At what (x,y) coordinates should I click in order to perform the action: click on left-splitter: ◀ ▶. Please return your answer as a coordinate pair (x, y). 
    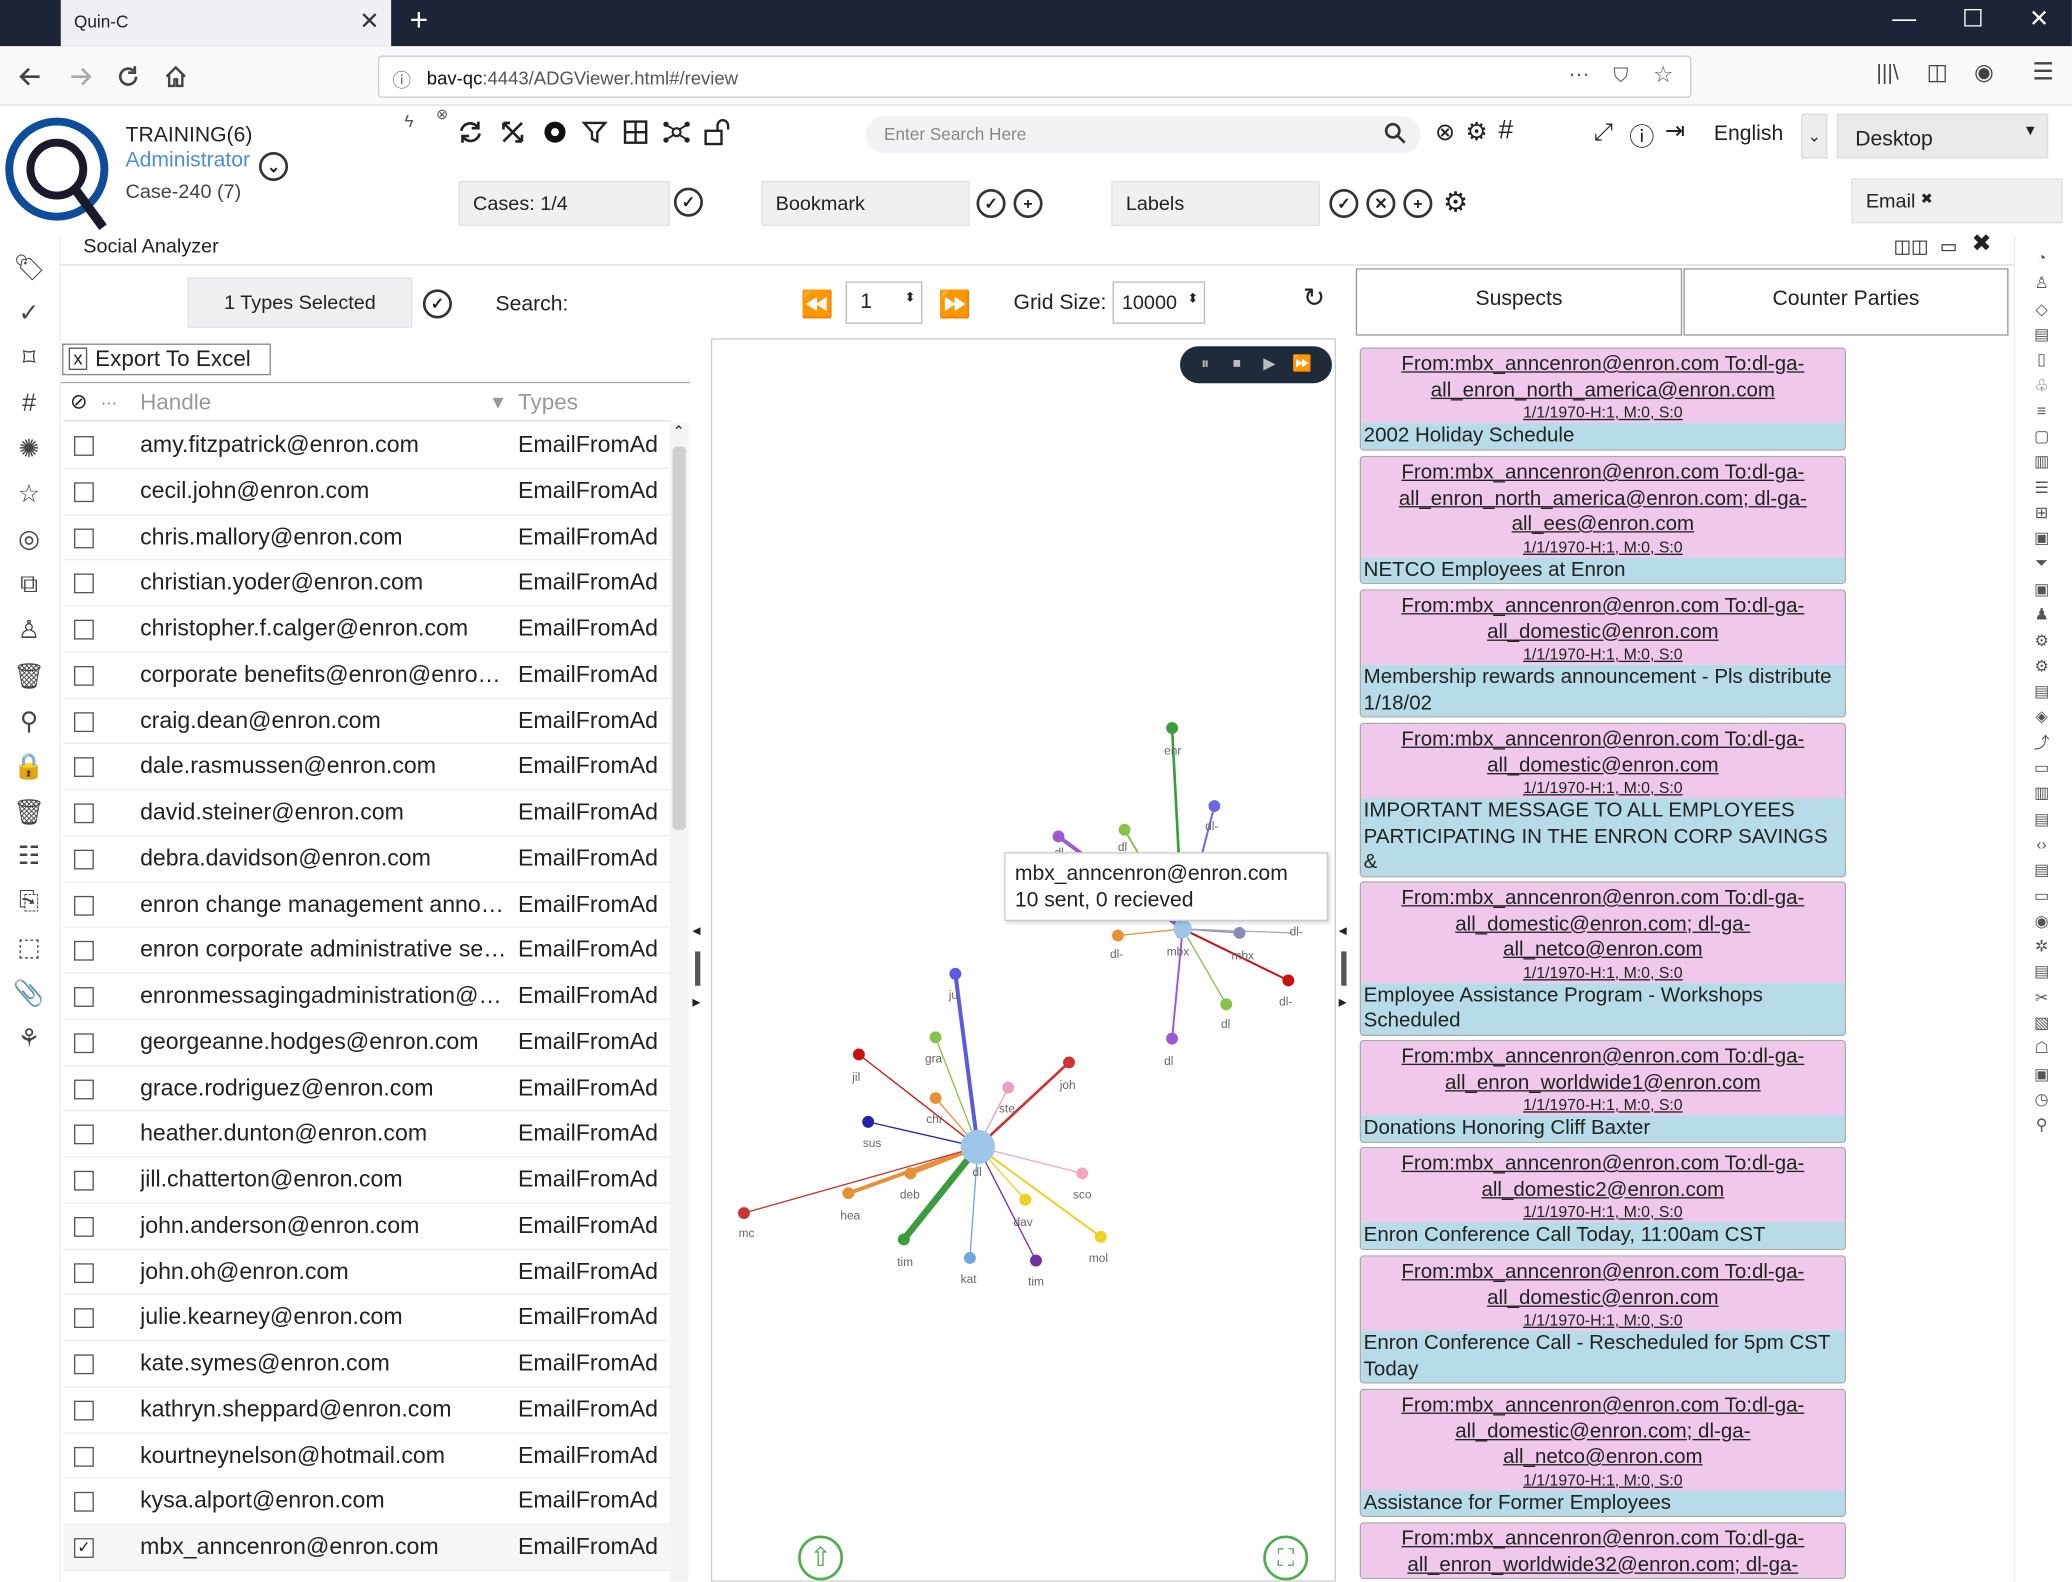
    Looking at the image, I should click on (697, 971).